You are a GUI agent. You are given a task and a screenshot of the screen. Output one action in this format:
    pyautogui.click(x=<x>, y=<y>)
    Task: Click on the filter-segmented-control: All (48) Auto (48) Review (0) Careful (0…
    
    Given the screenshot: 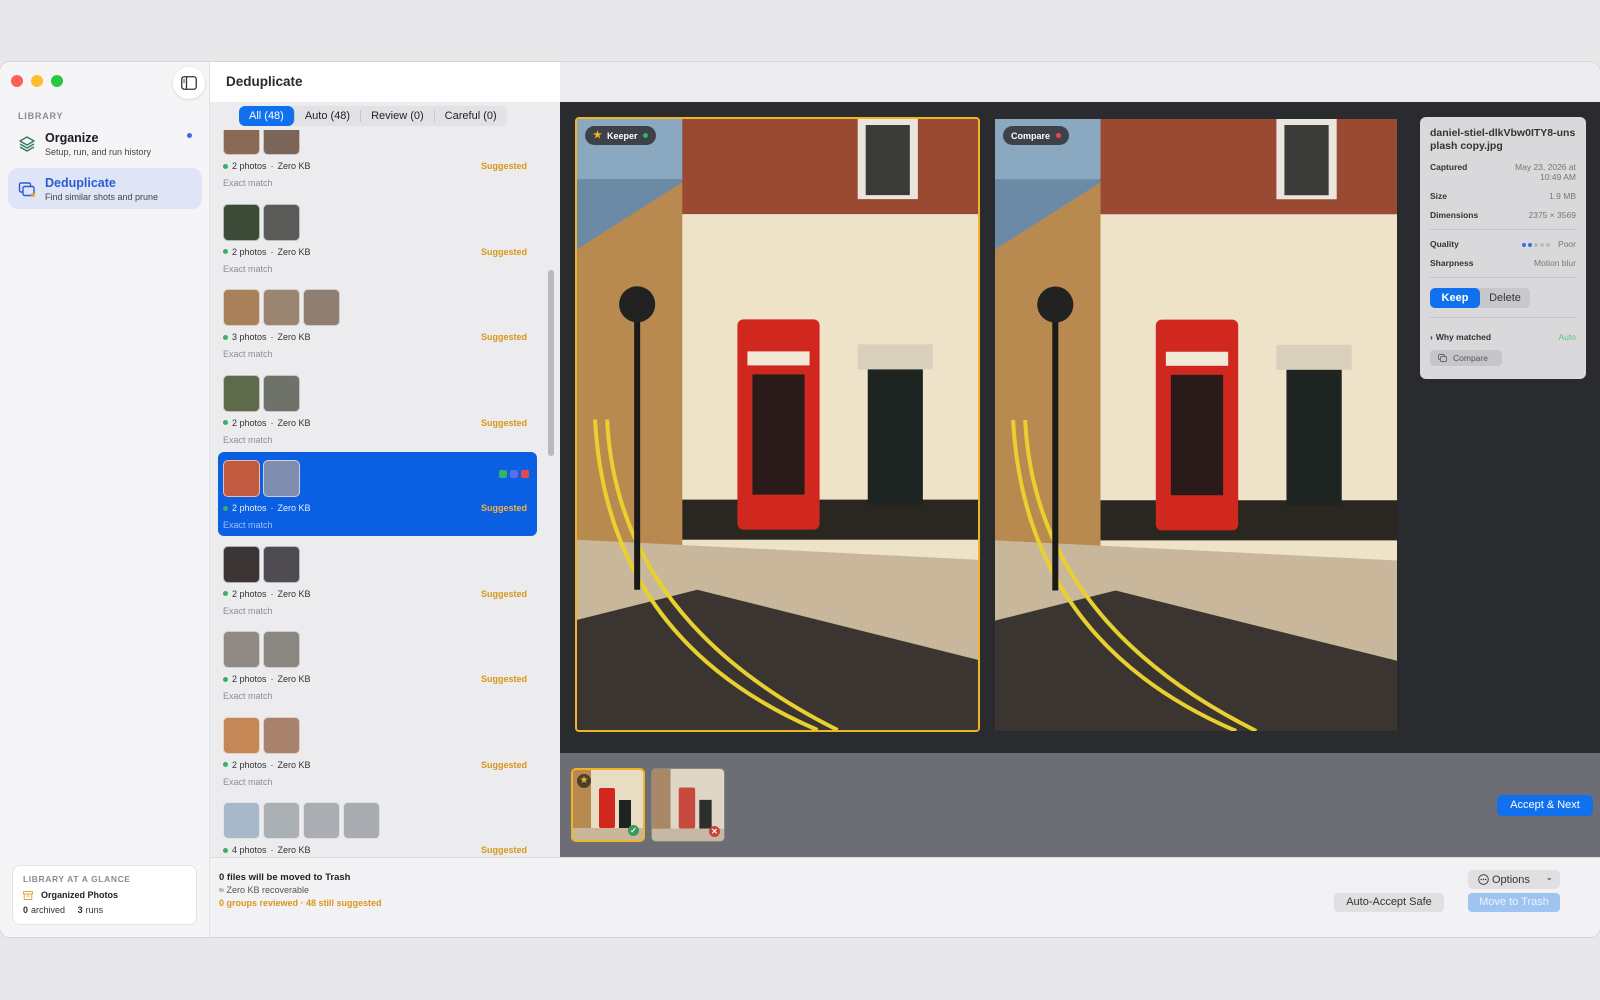 What is the action you would take?
    pyautogui.click(x=373, y=116)
    